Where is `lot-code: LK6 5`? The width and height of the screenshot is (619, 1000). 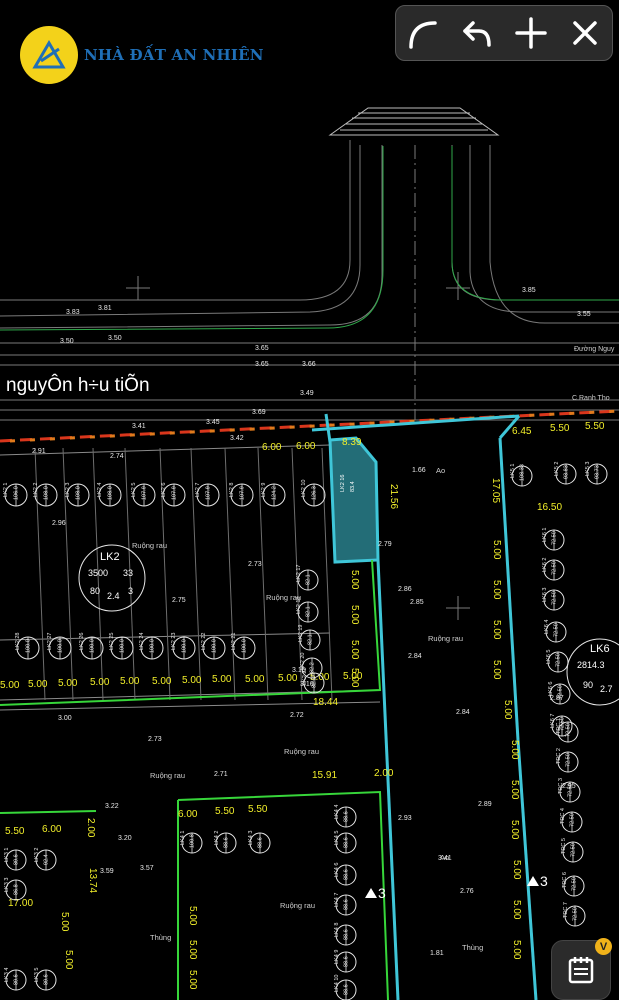
lot-code: LK6 5 is located at coordinates (549, 657).